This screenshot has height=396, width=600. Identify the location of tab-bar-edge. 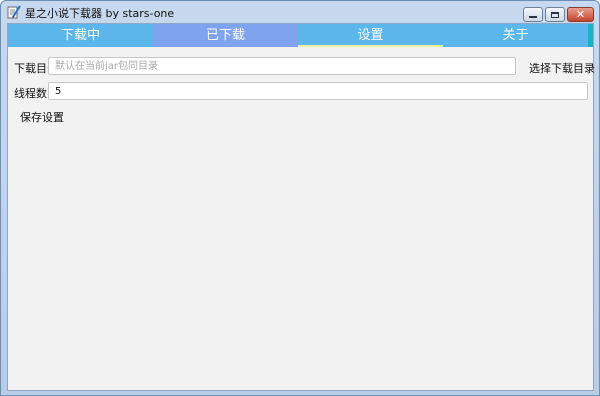
(590, 35).